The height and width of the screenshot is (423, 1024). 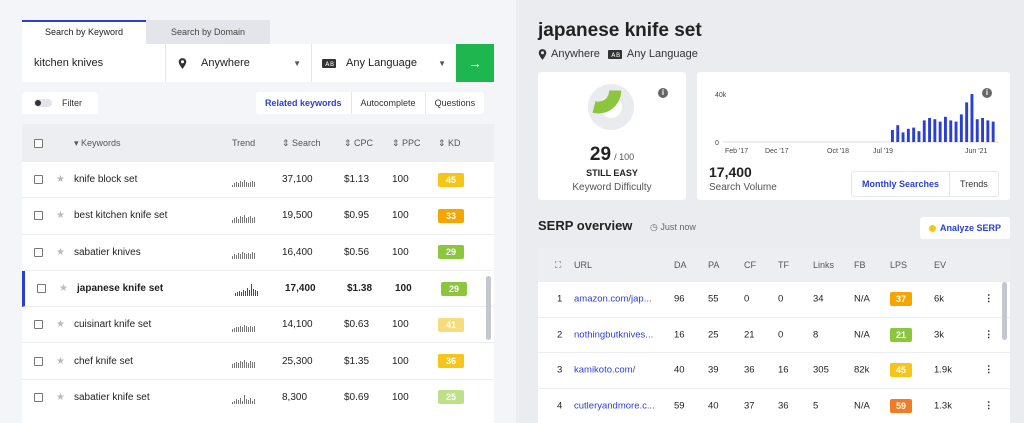 I want to click on filter-toggle: Filter, so click(x=60, y=103).